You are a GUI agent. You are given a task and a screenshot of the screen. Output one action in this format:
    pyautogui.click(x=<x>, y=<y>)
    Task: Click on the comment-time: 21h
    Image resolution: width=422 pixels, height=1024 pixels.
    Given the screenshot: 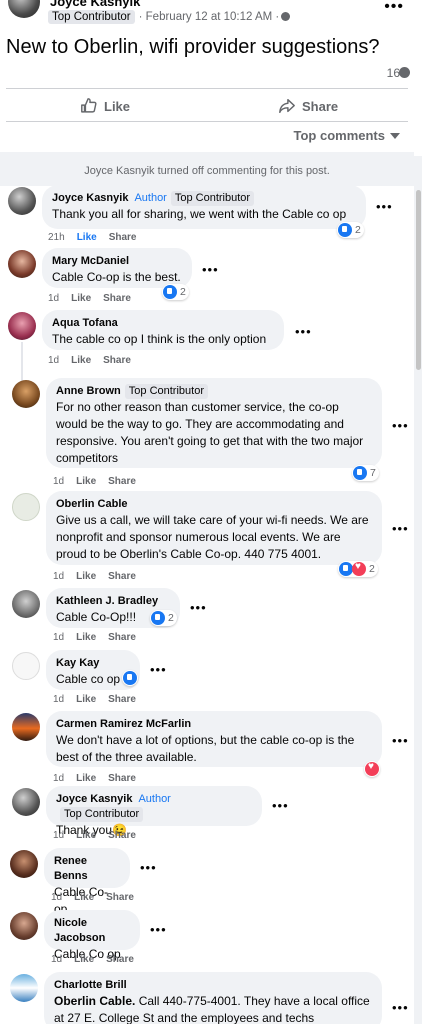 What is the action you would take?
    pyautogui.click(x=56, y=237)
    